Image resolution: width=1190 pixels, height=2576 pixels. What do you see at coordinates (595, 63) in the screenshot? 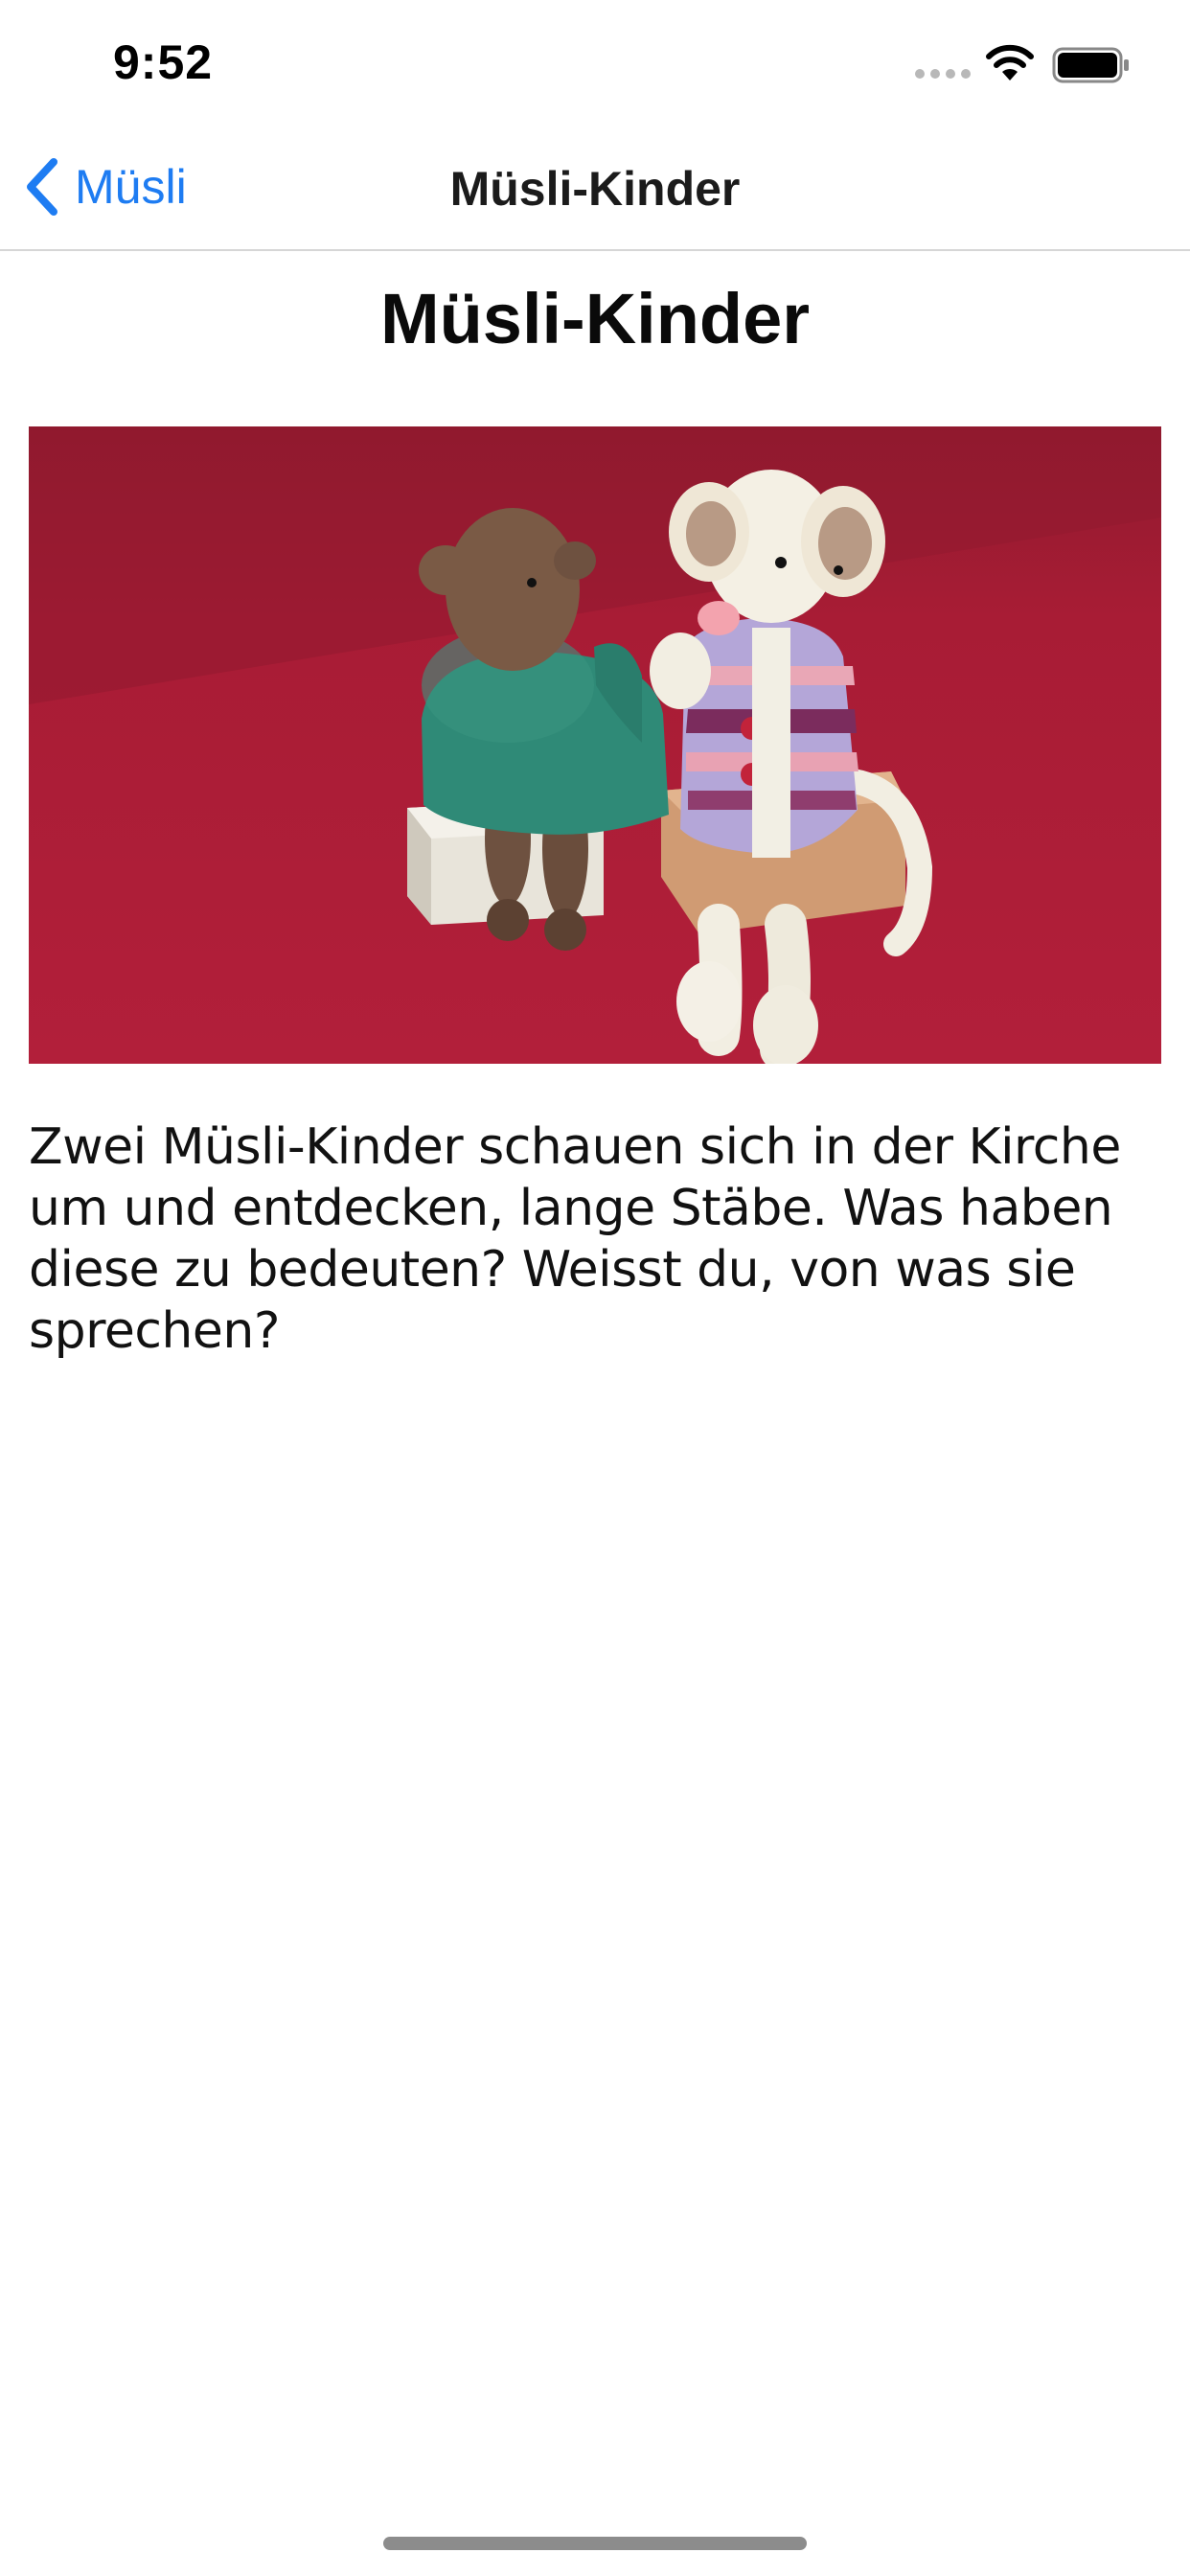
I see `status-bar: 9:52` at bounding box center [595, 63].